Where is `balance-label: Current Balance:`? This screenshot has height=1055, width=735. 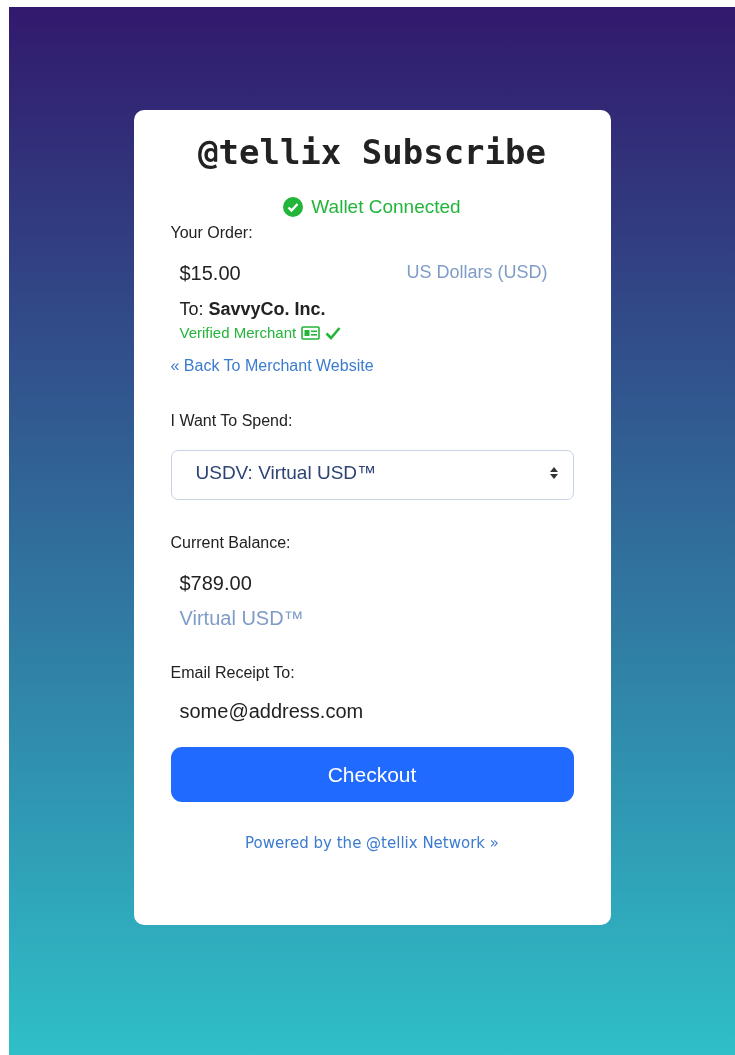
balance-label: Current Balance: is located at coordinates (230, 543).